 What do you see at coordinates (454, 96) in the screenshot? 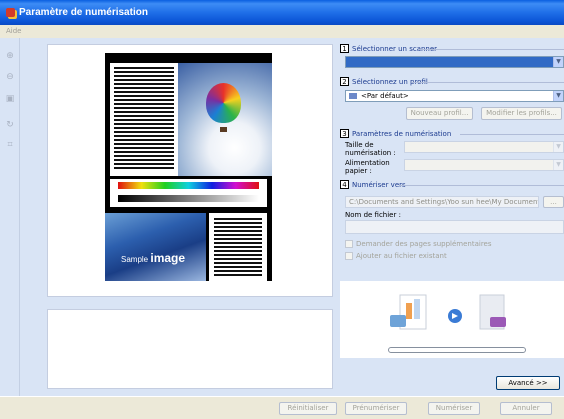
I see `profile-select: <Par défaut> ▼` at bounding box center [454, 96].